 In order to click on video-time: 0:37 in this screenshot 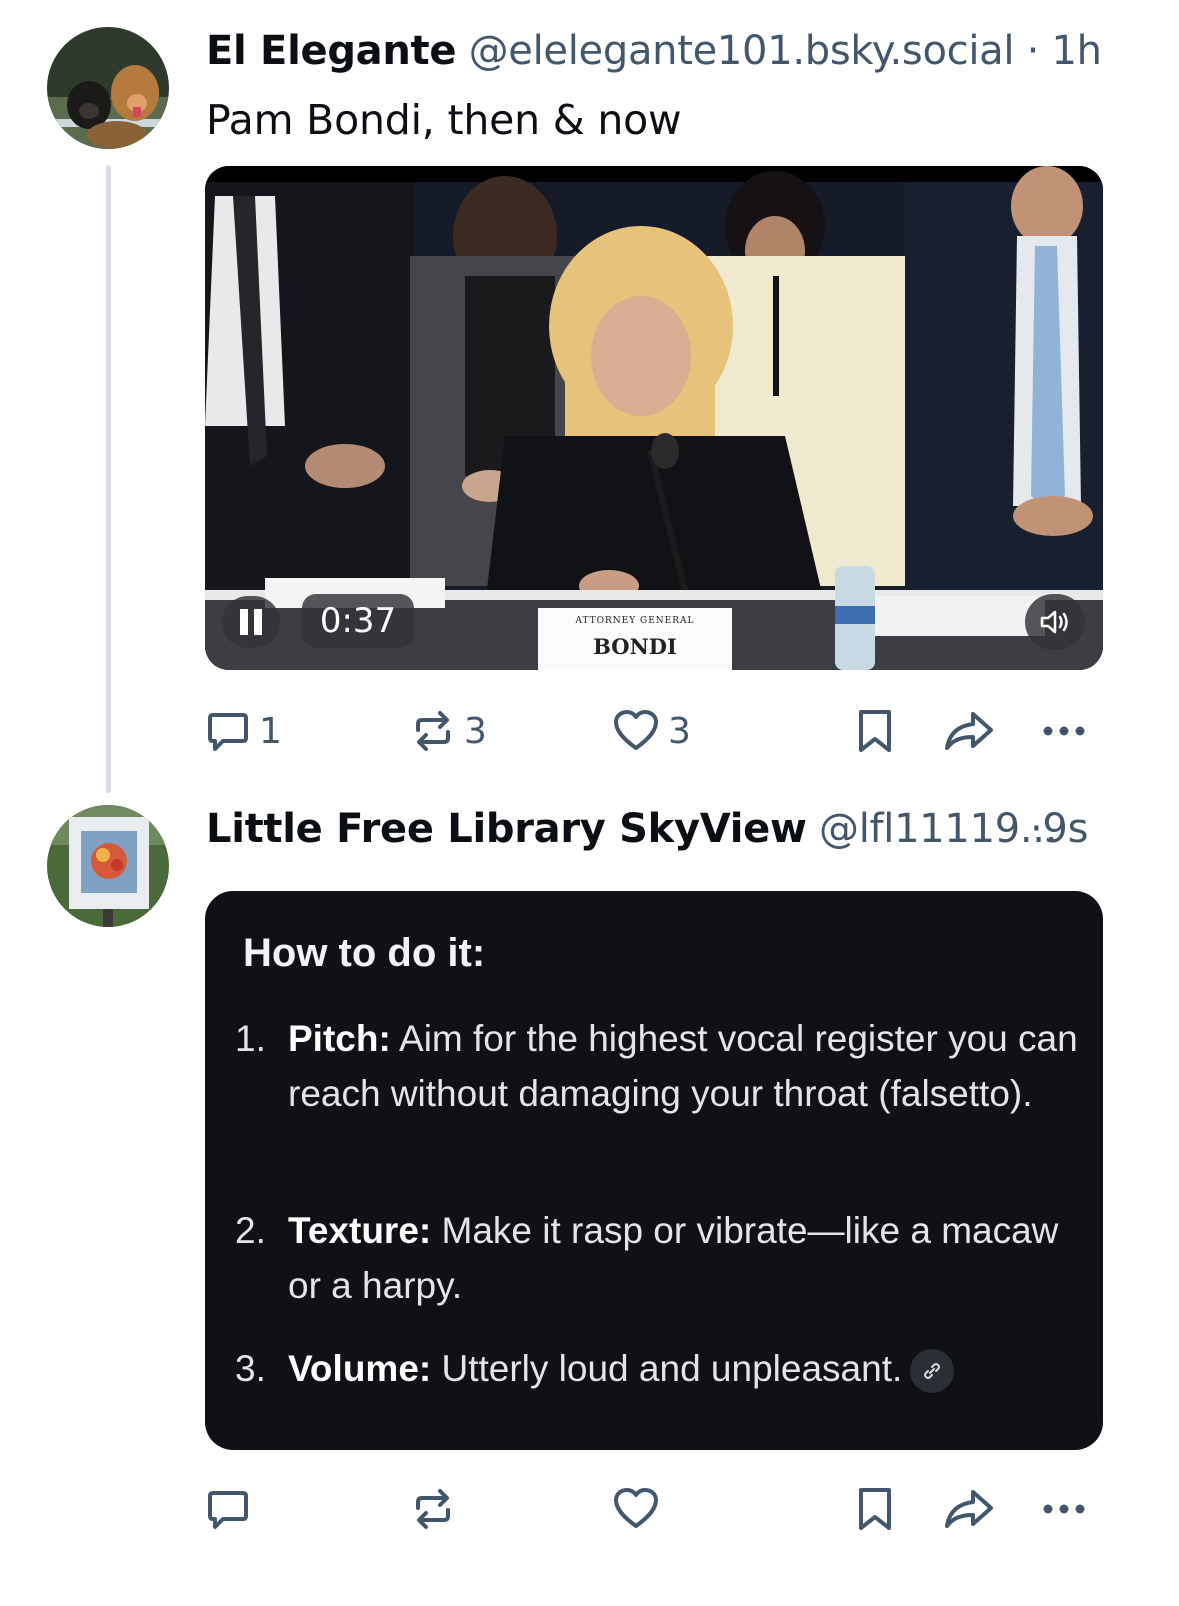, I will do `click(358, 621)`.